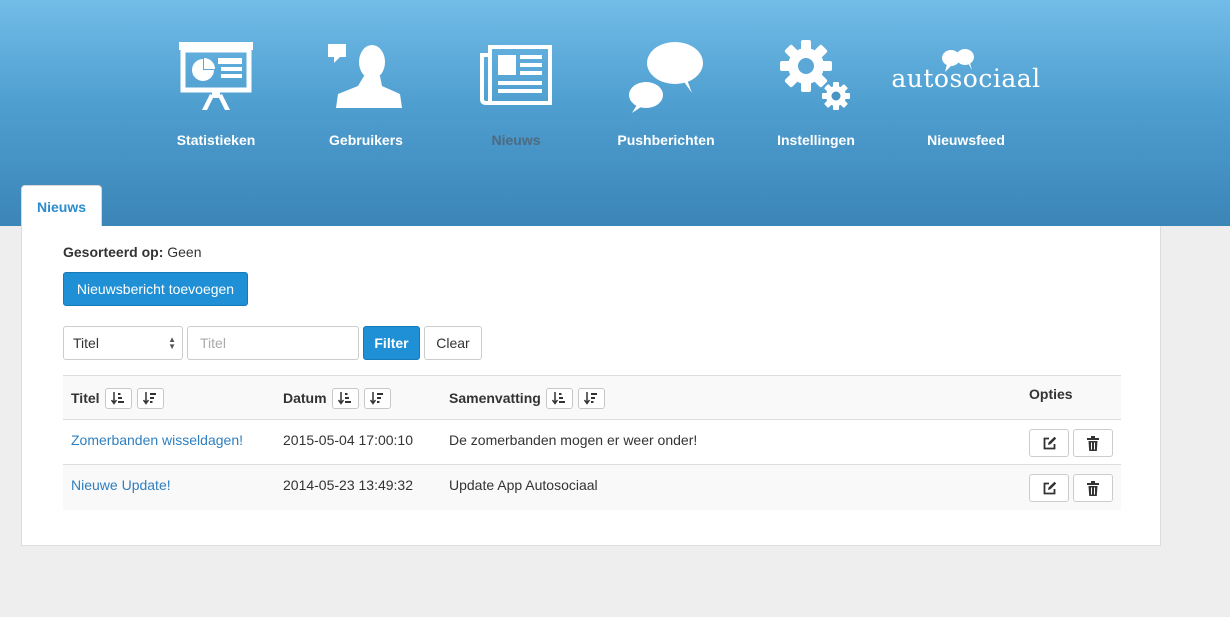 The image size is (1230, 617). What do you see at coordinates (348, 485) in the screenshot?
I see `news-date: 2014-05-23 13:49:32` at bounding box center [348, 485].